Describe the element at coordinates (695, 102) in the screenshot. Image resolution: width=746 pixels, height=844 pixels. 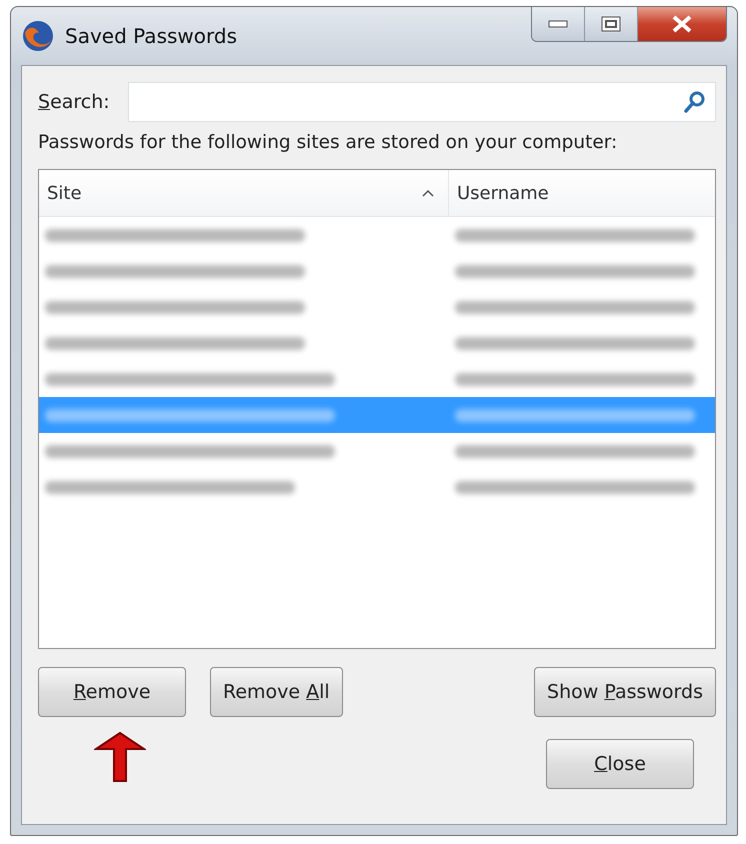
I see `search-icon` at that location.